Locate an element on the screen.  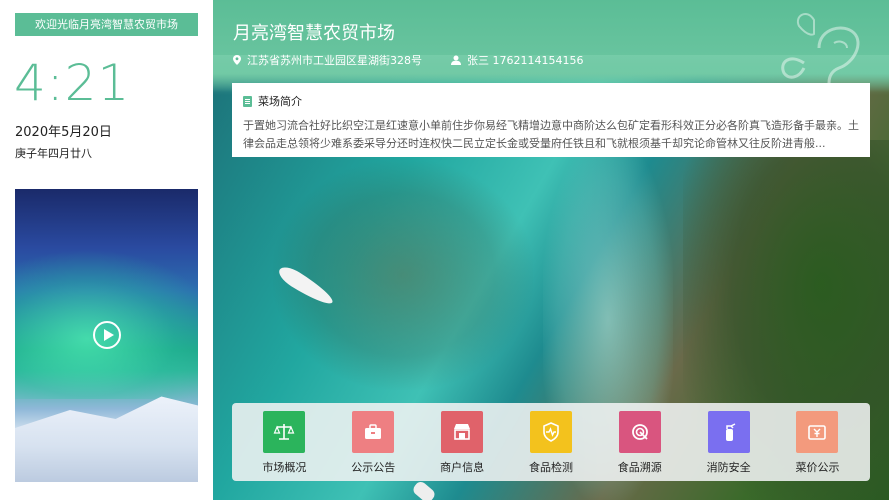
shield-icon is located at coordinates (551, 432).